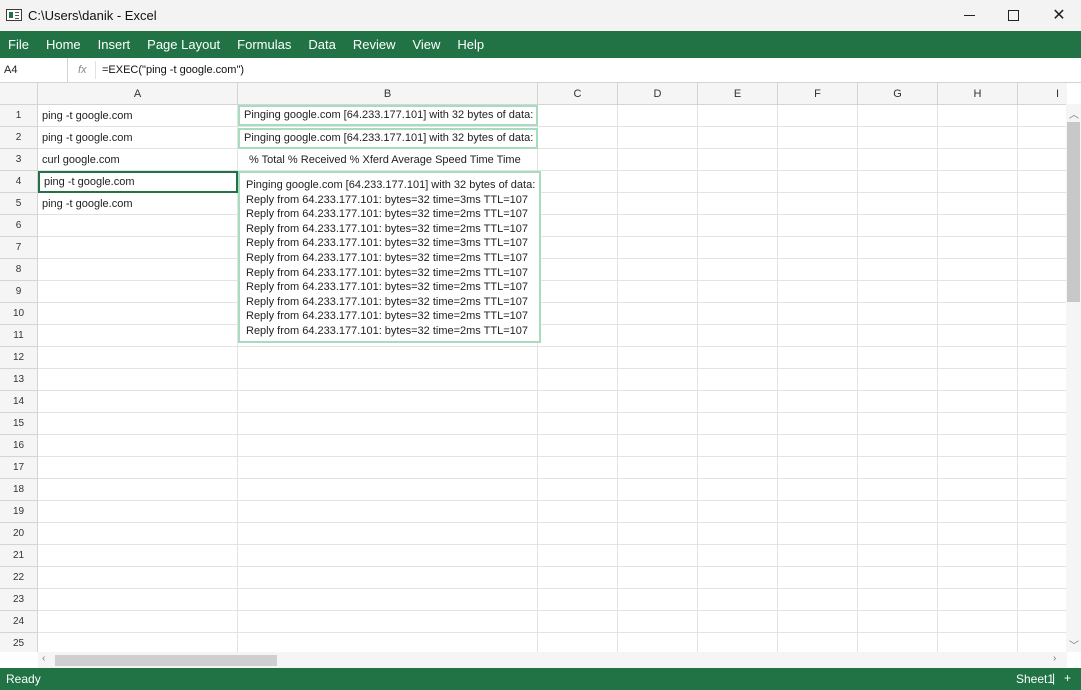  I want to click on maximize-button, so click(1013, 15).